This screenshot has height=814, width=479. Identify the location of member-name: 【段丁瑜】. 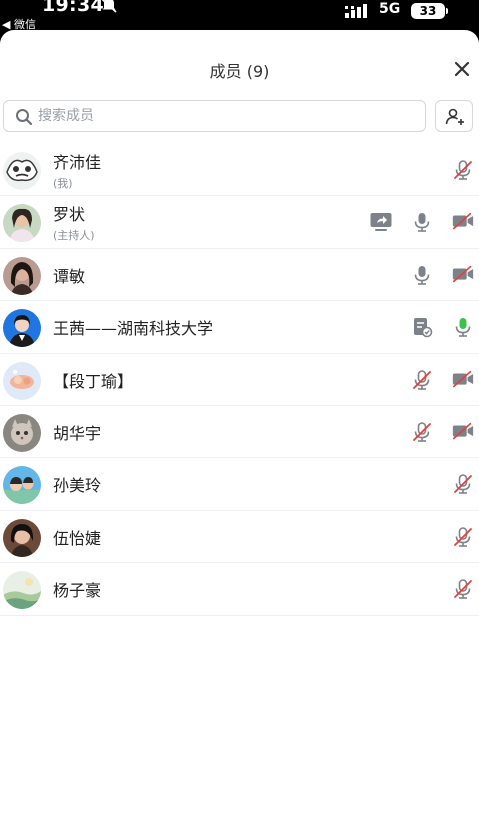
(93, 381).